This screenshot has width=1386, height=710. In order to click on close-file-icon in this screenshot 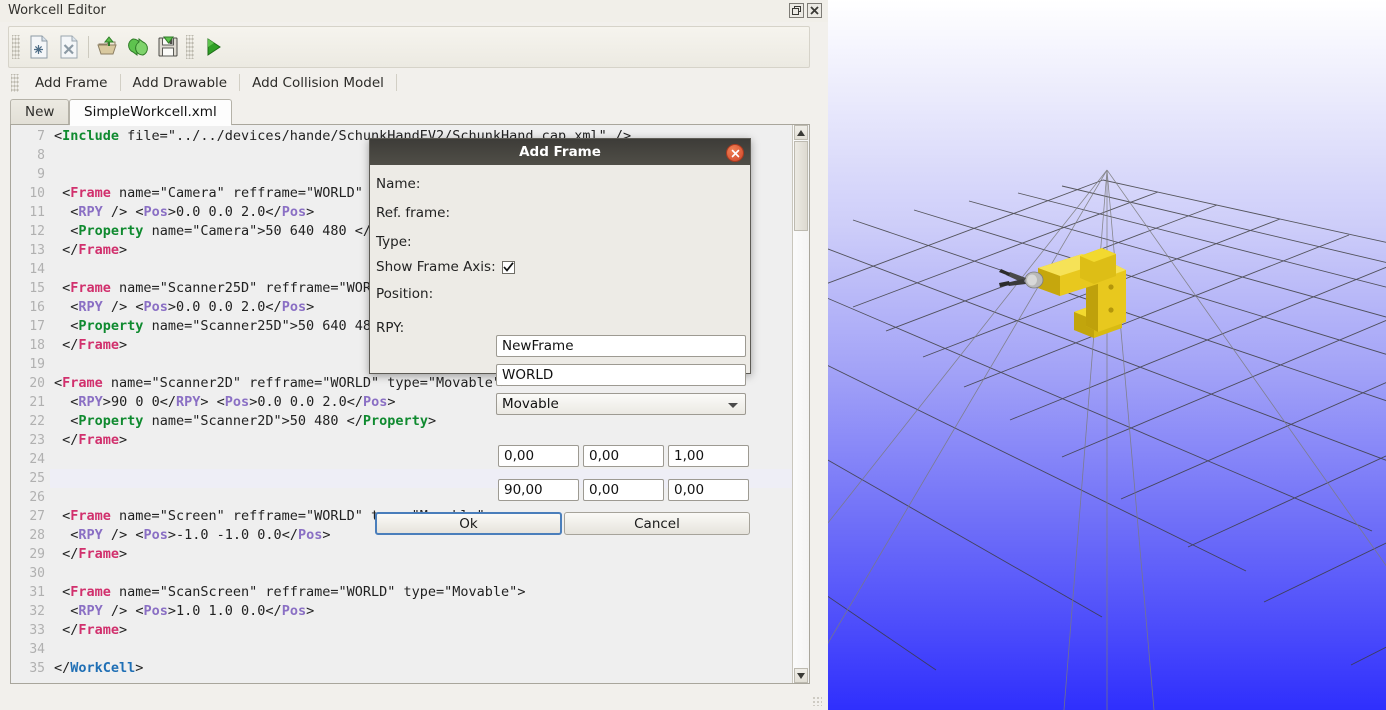, I will do `click(69, 47)`.